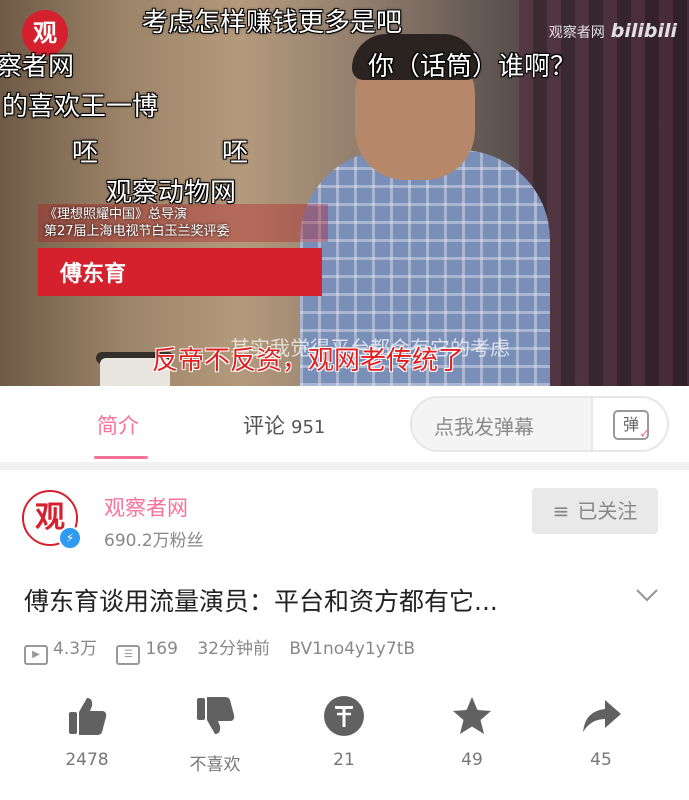 The width and height of the screenshot is (689, 800). Describe the element at coordinates (272, 23) in the screenshot. I see `danmaku-comment: 考虑怎样赚钱更多是吧` at that location.